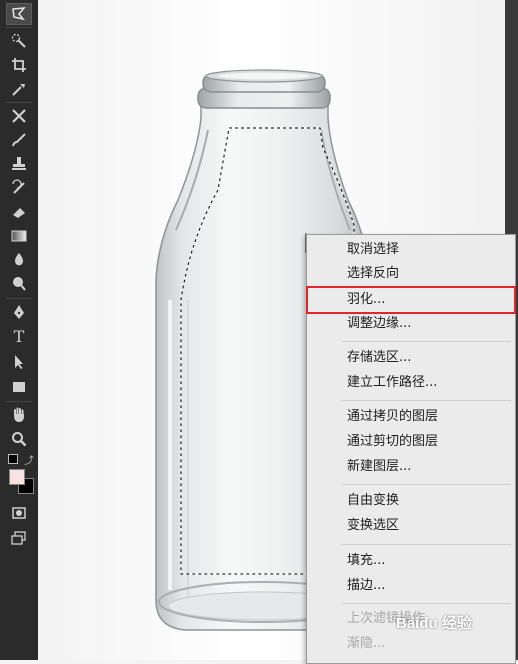 Image resolution: width=518 pixels, height=664 pixels. What do you see at coordinates (19, 387) in the screenshot?
I see `rectangle-shape-icon` at bounding box center [19, 387].